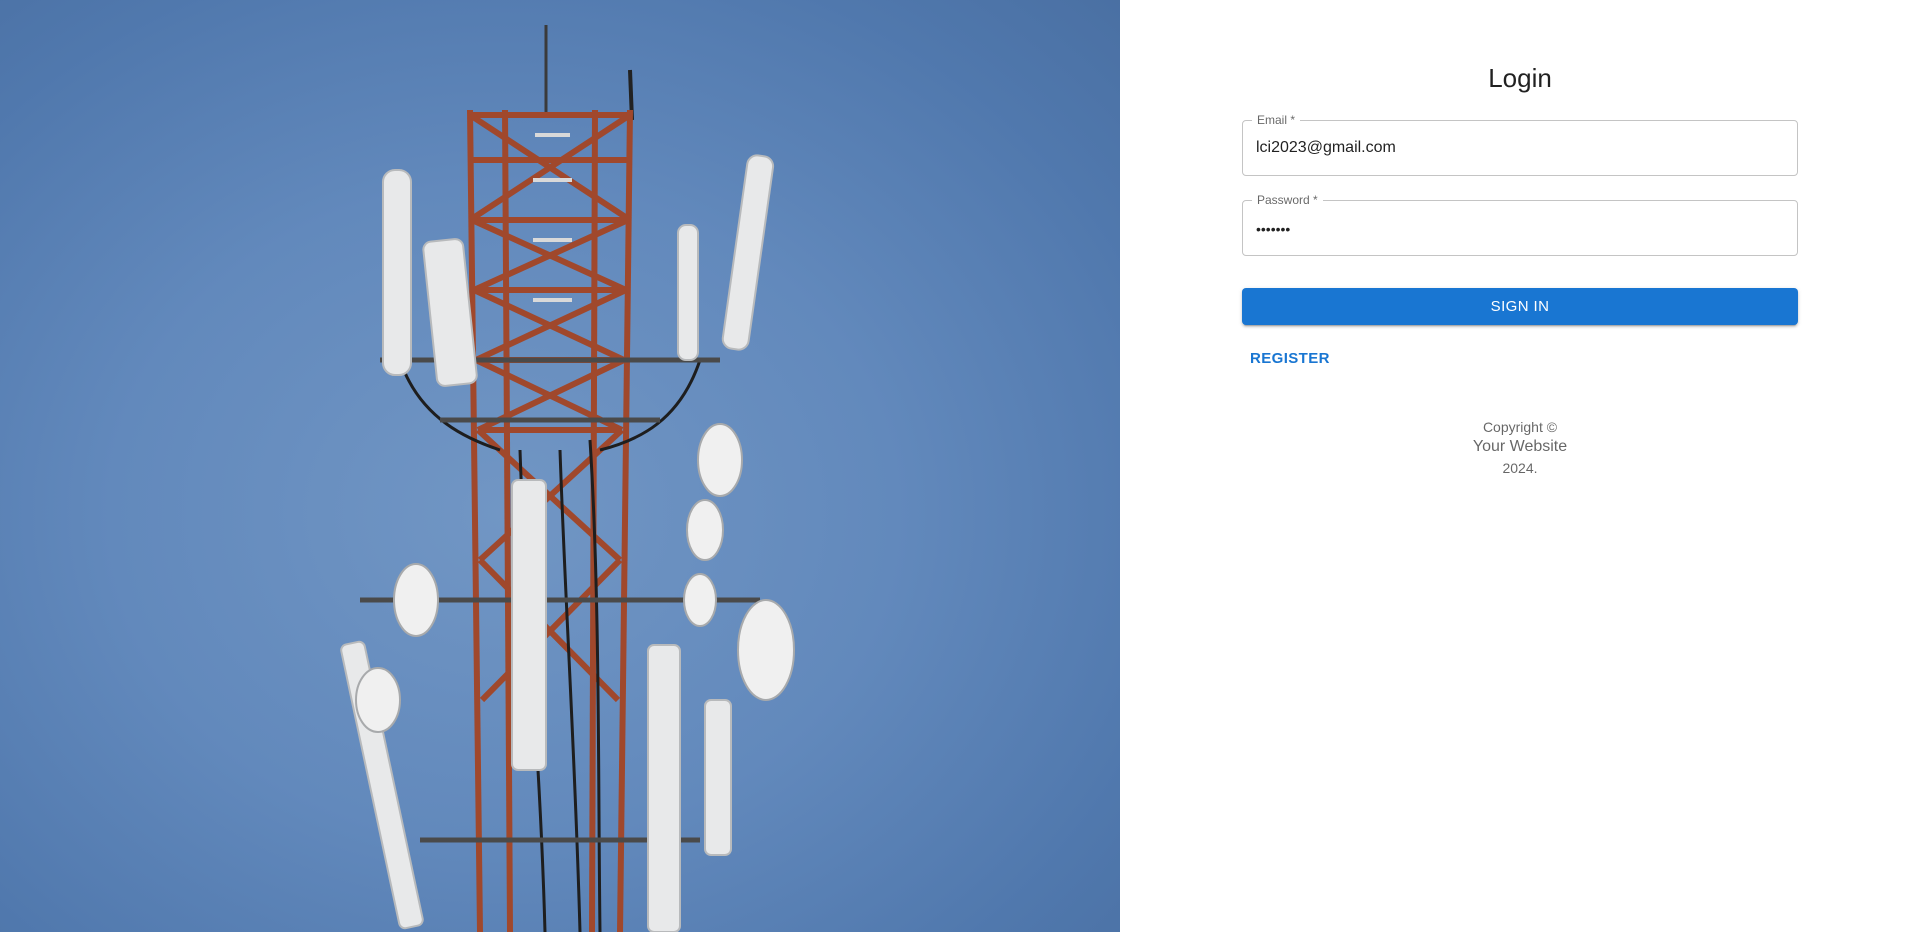 Image resolution: width=1920 pixels, height=932 pixels. I want to click on copyright-year: 2024., so click(1520, 468).